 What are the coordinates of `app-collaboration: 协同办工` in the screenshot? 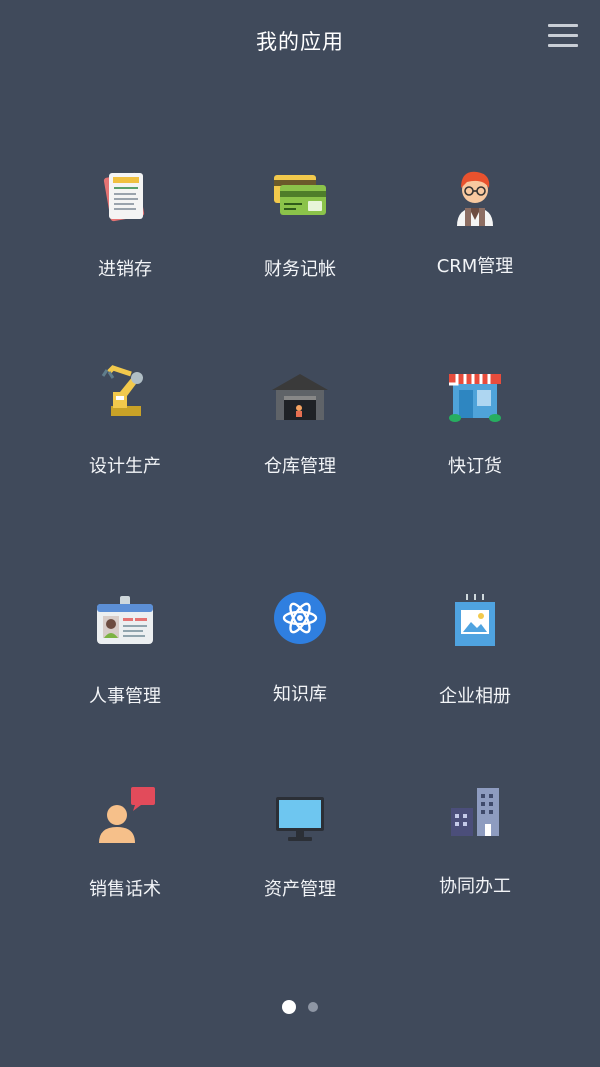 It's located at (475, 840).